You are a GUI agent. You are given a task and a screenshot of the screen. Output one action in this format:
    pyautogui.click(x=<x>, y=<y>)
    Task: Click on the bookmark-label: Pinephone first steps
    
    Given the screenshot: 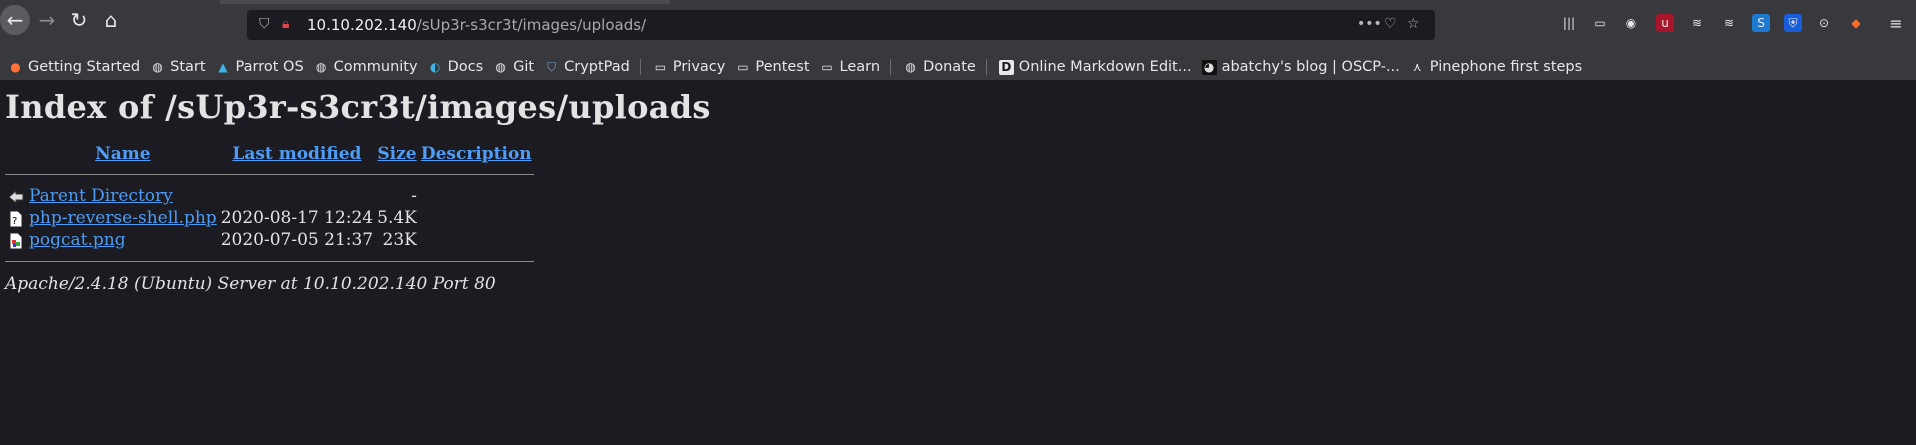 What is the action you would take?
    pyautogui.click(x=1506, y=67)
    